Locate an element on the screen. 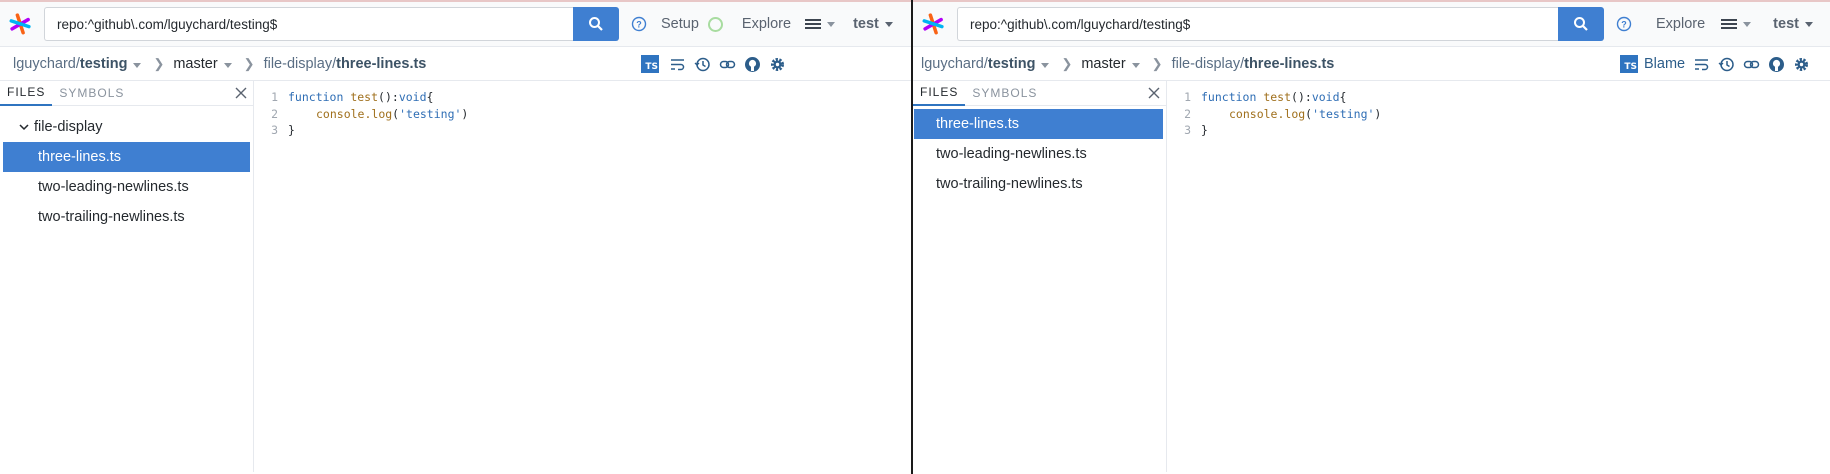 This screenshot has height=474, width=1830. code-token: function is located at coordinates (316, 97).